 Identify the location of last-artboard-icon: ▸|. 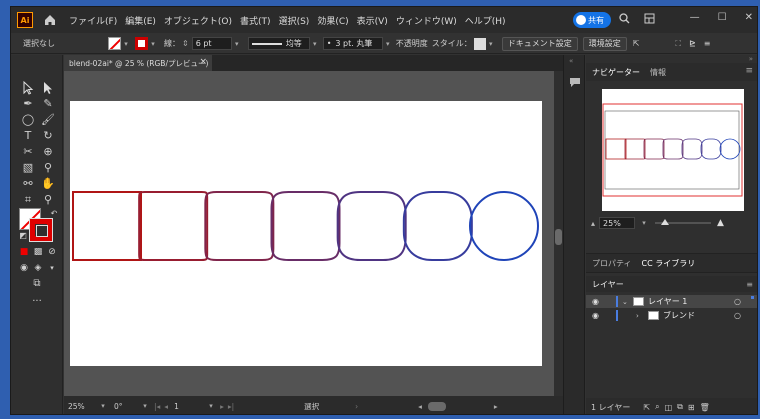
(231, 406).